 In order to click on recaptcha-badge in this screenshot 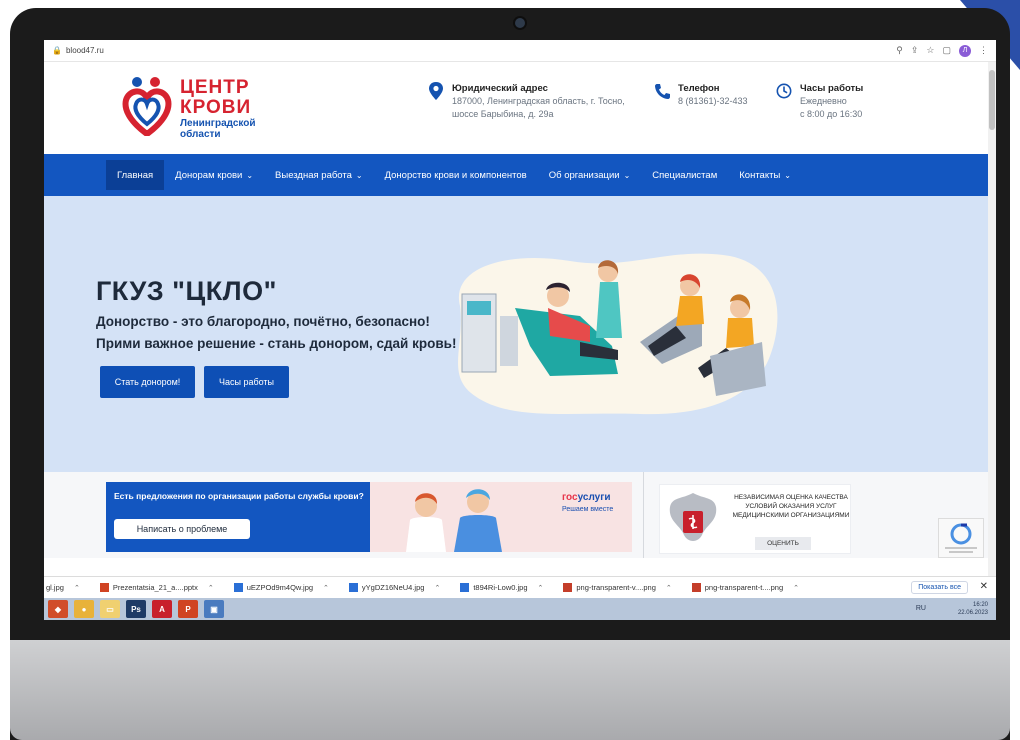, I will do `click(961, 538)`.